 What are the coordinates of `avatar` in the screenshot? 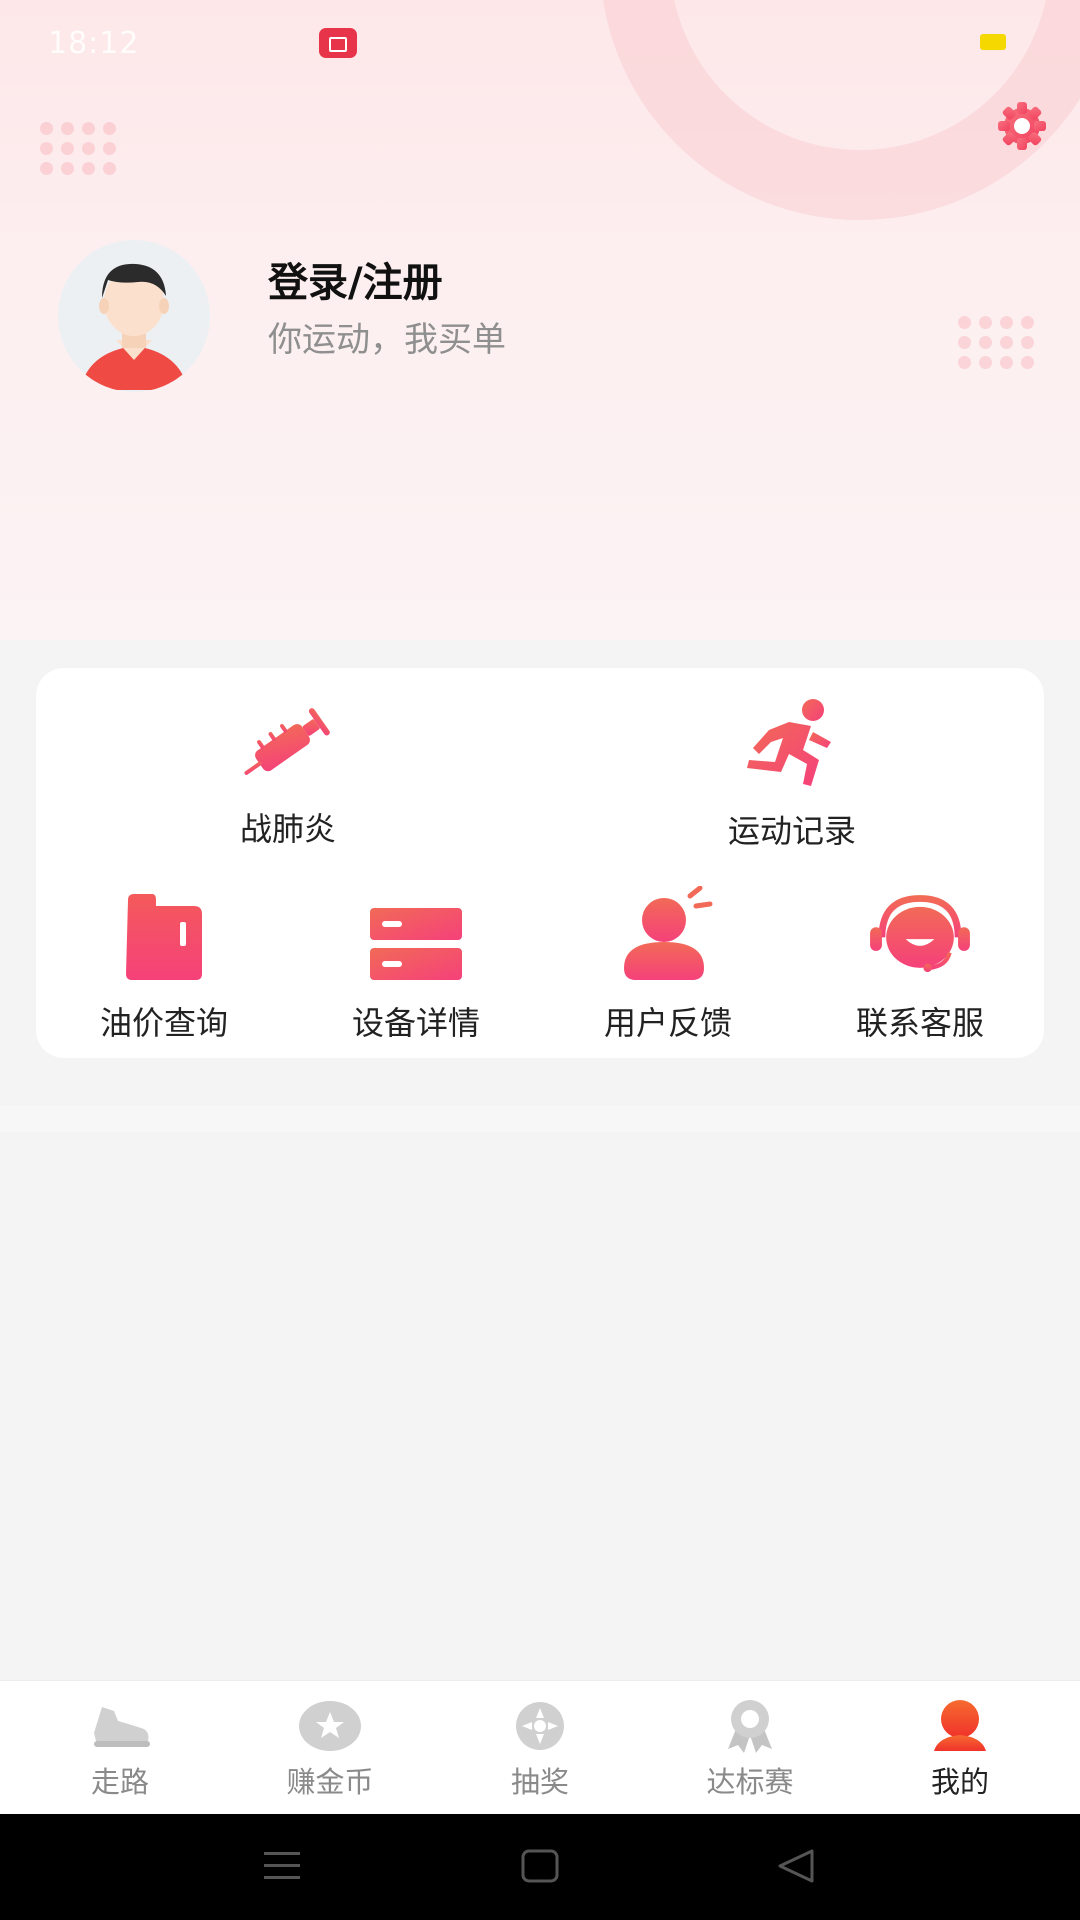 It's located at (134, 316).